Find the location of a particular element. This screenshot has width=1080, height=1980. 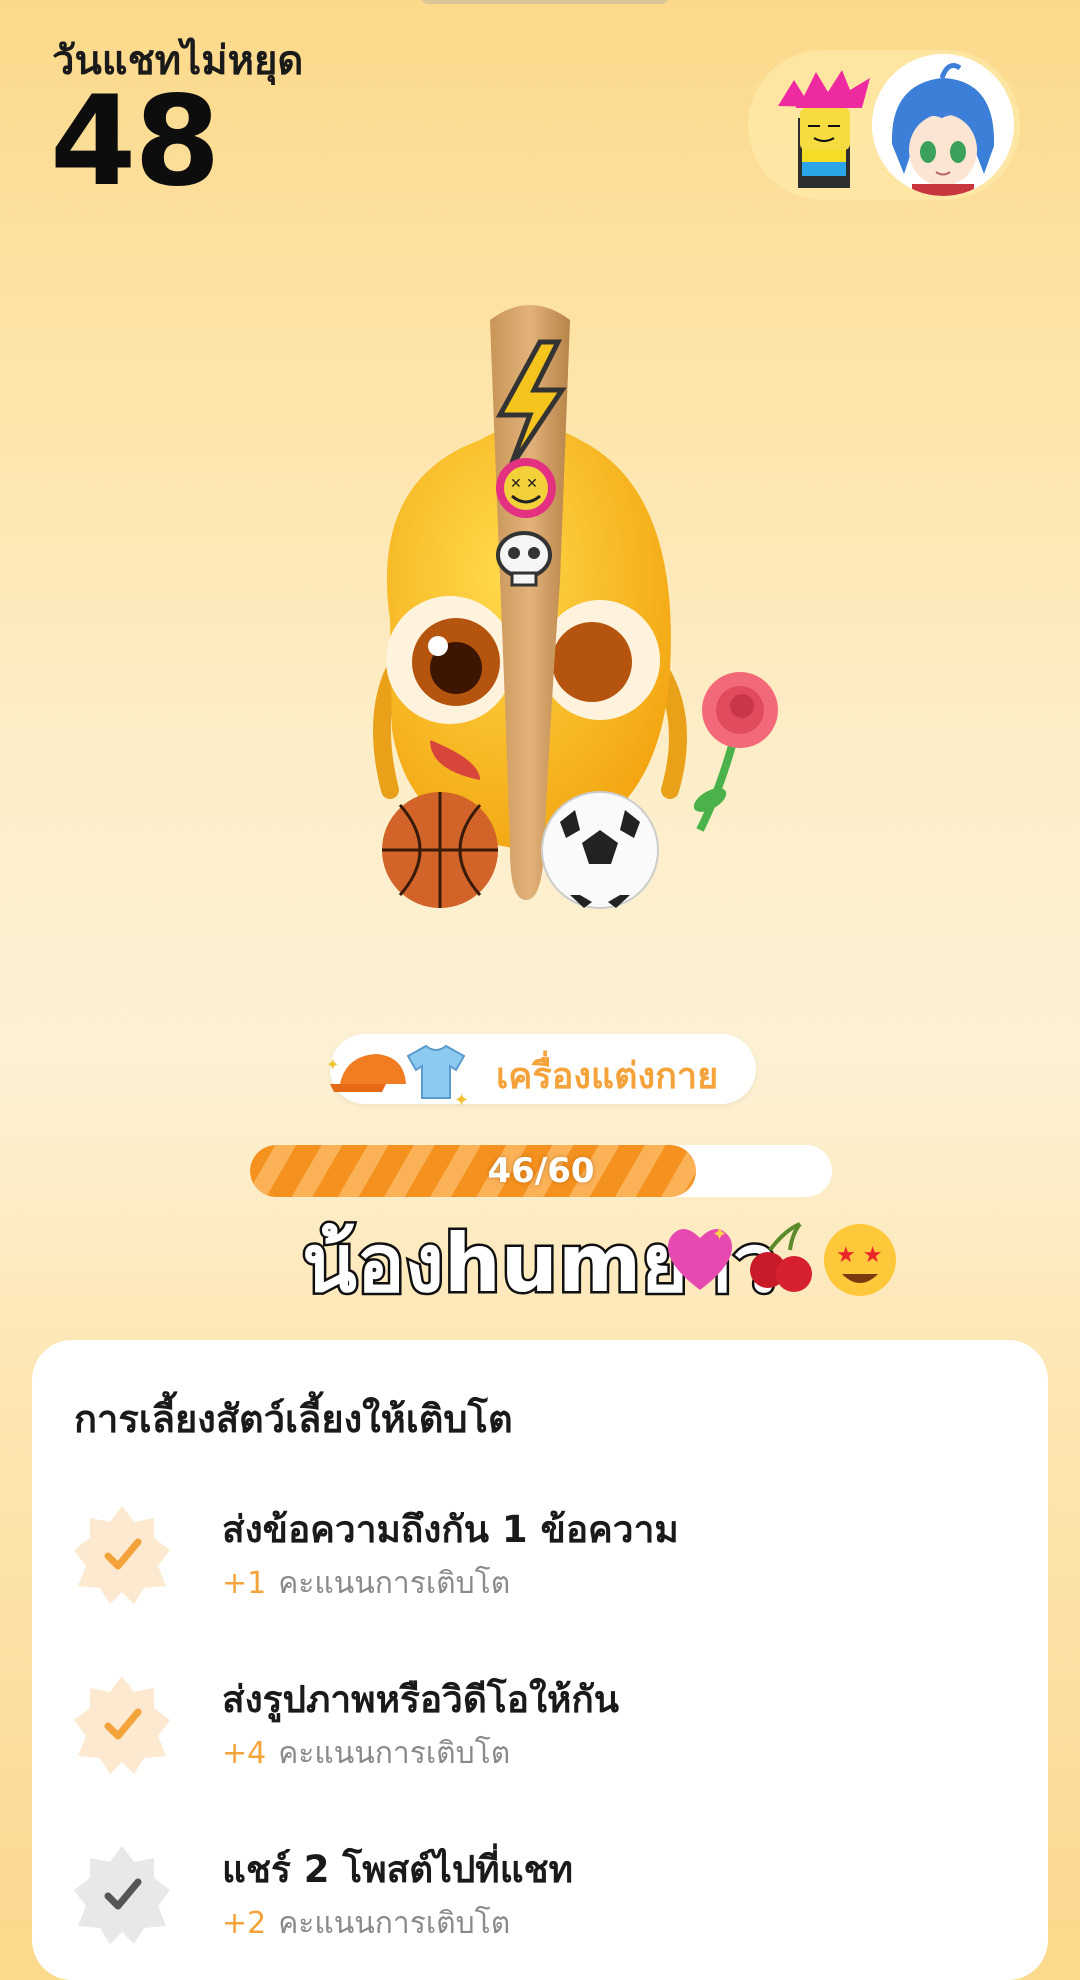

heart-cherry-starstruck-emoji: ✦ ★ ★ is located at coordinates (782, 1259).